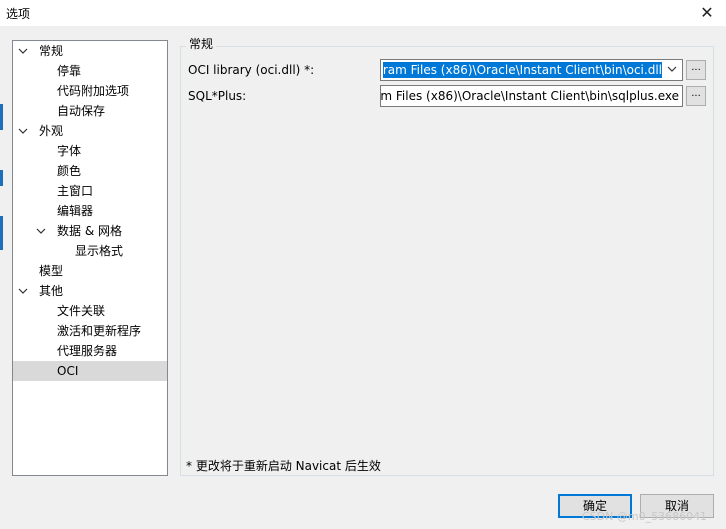 This screenshot has height=529, width=726. I want to click on tree-item: 停靠, so click(90, 71).